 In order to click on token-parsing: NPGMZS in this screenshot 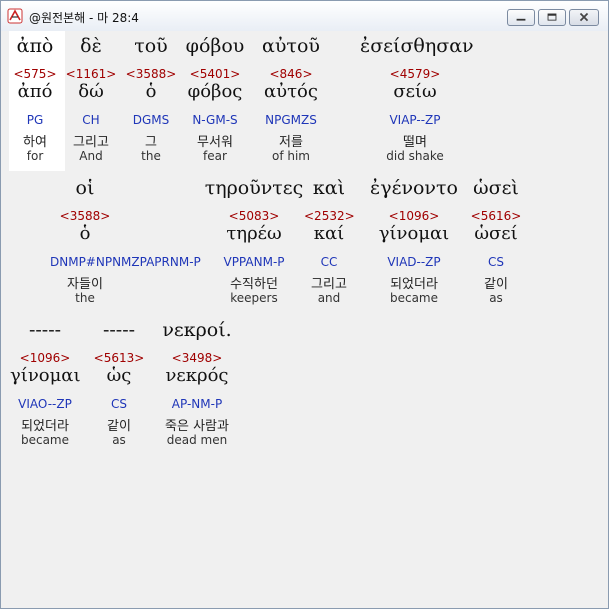, I will do `click(291, 120)`.